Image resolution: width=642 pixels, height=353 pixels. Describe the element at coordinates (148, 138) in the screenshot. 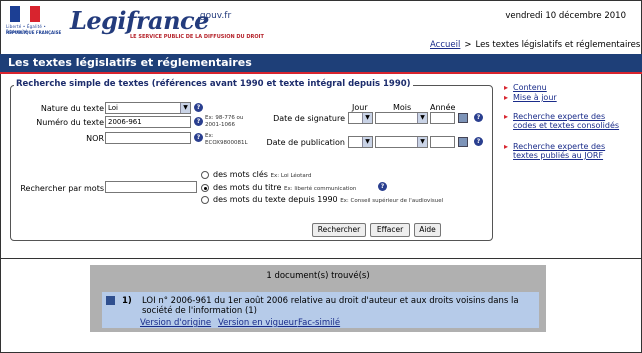

I see `nor-input` at that location.